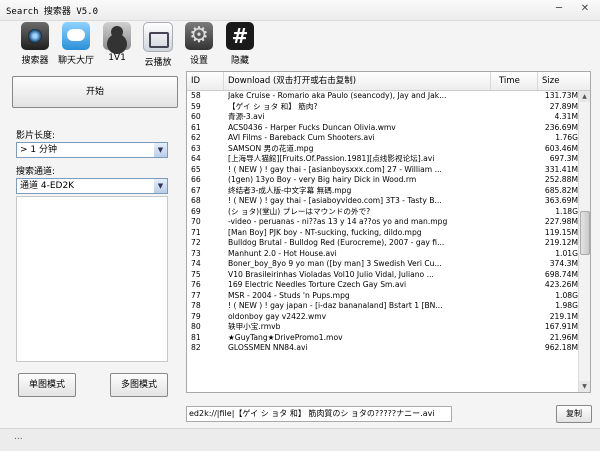 The height and width of the screenshot is (451, 600). I want to click on table-row: 67 终结者3-成人版-中文字幕 無碼.mpg 685.82M, so click(382, 191).